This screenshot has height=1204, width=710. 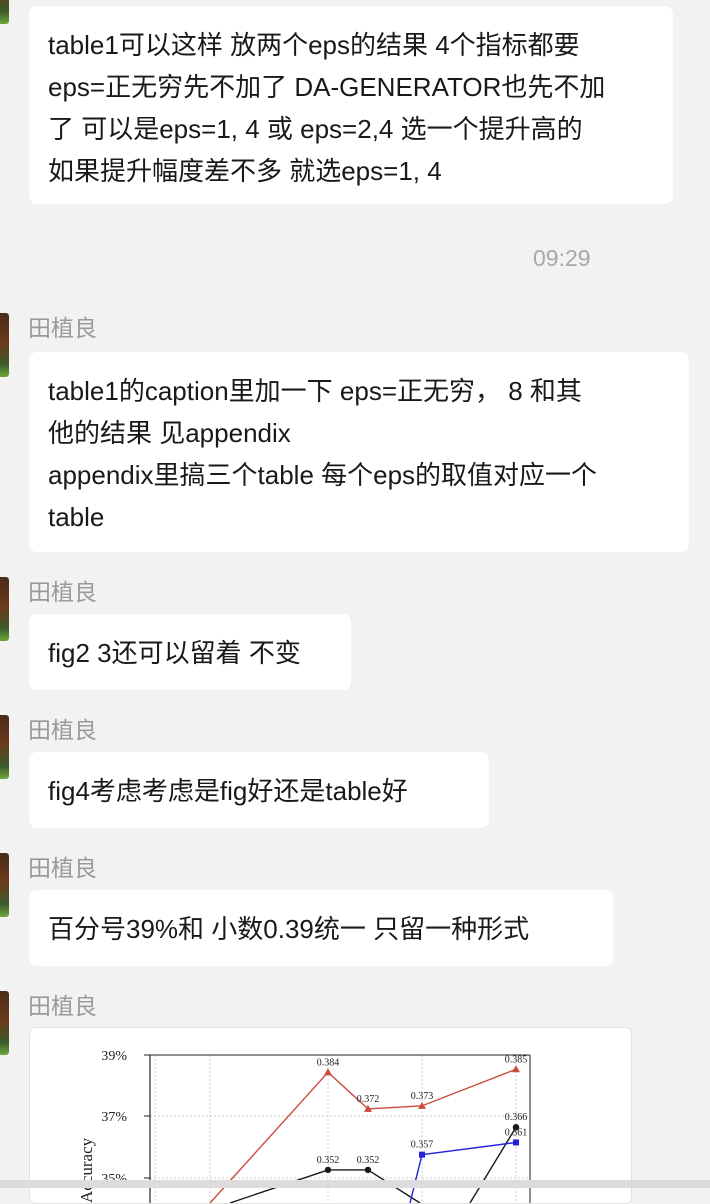 I want to click on data-label: 0.361, so click(x=516, y=1132).